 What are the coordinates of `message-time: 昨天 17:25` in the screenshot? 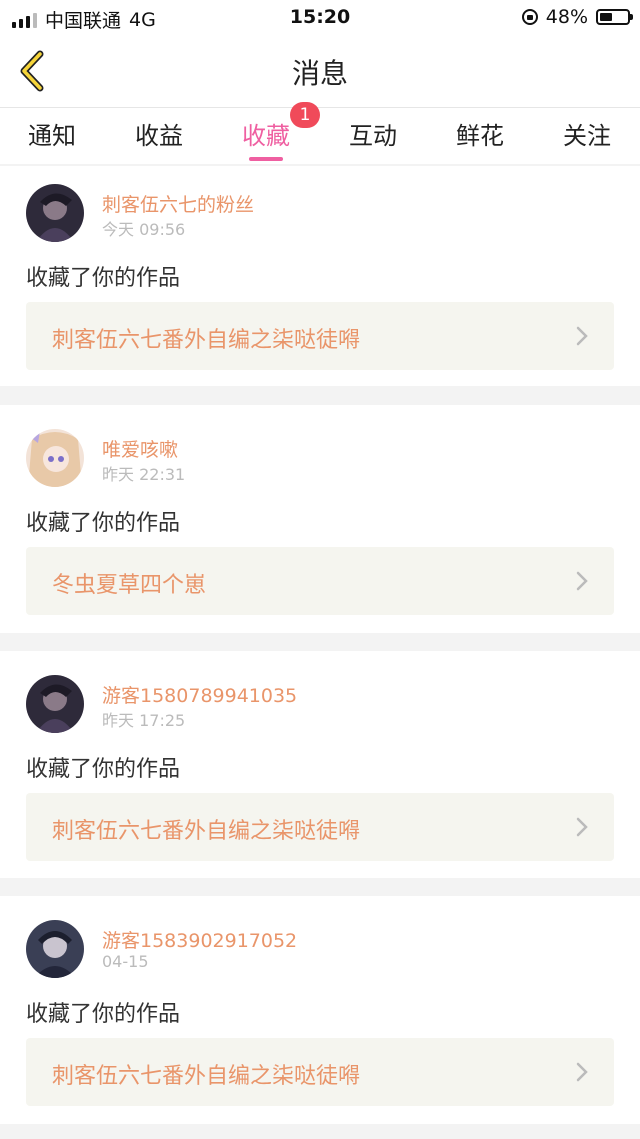 It's located at (144, 720).